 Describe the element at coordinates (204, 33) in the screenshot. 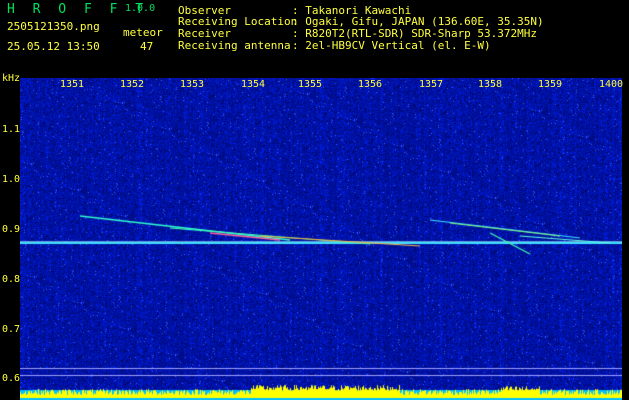

I see `receiver-label: Receiver` at that location.